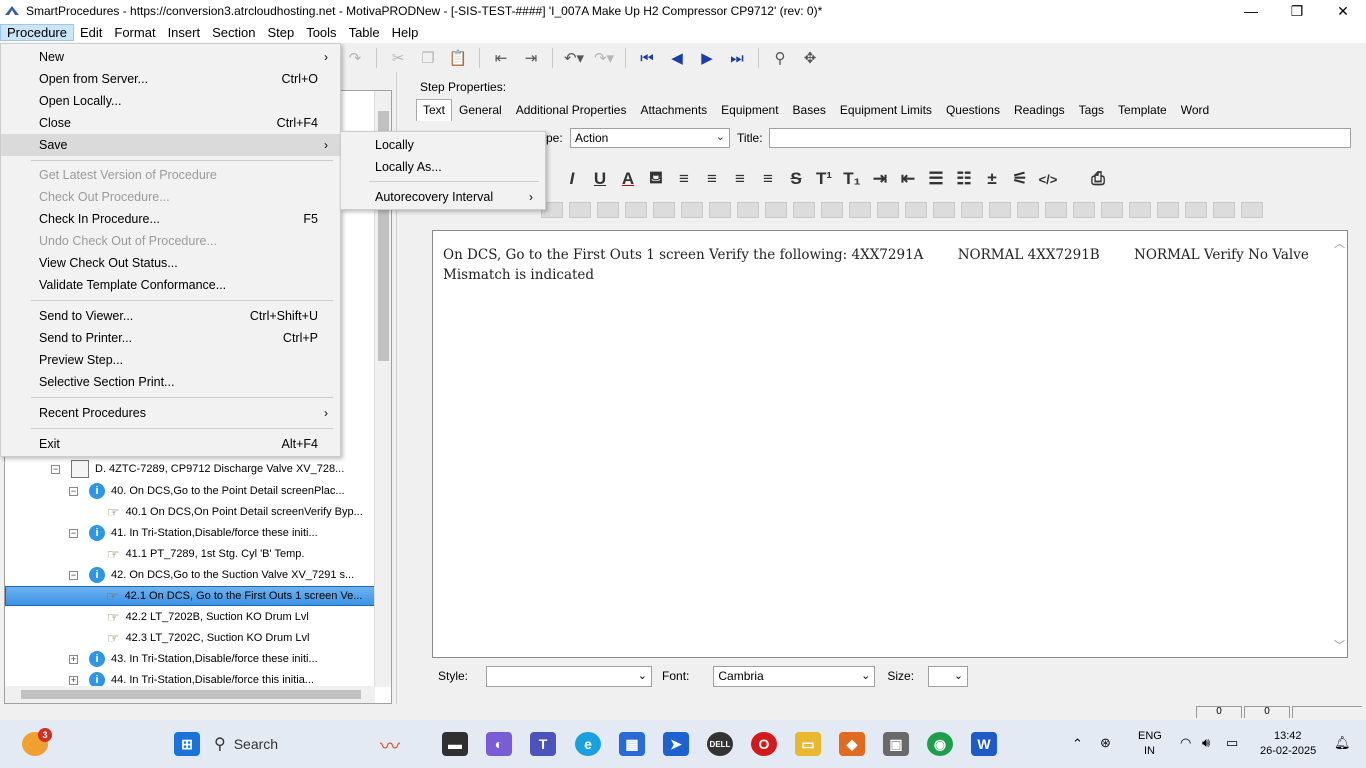 The image size is (1366, 768). What do you see at coordinates (650, 138) in the screenshot?
I see `type-select: Action ⌄` at bounding box center [650, 138].